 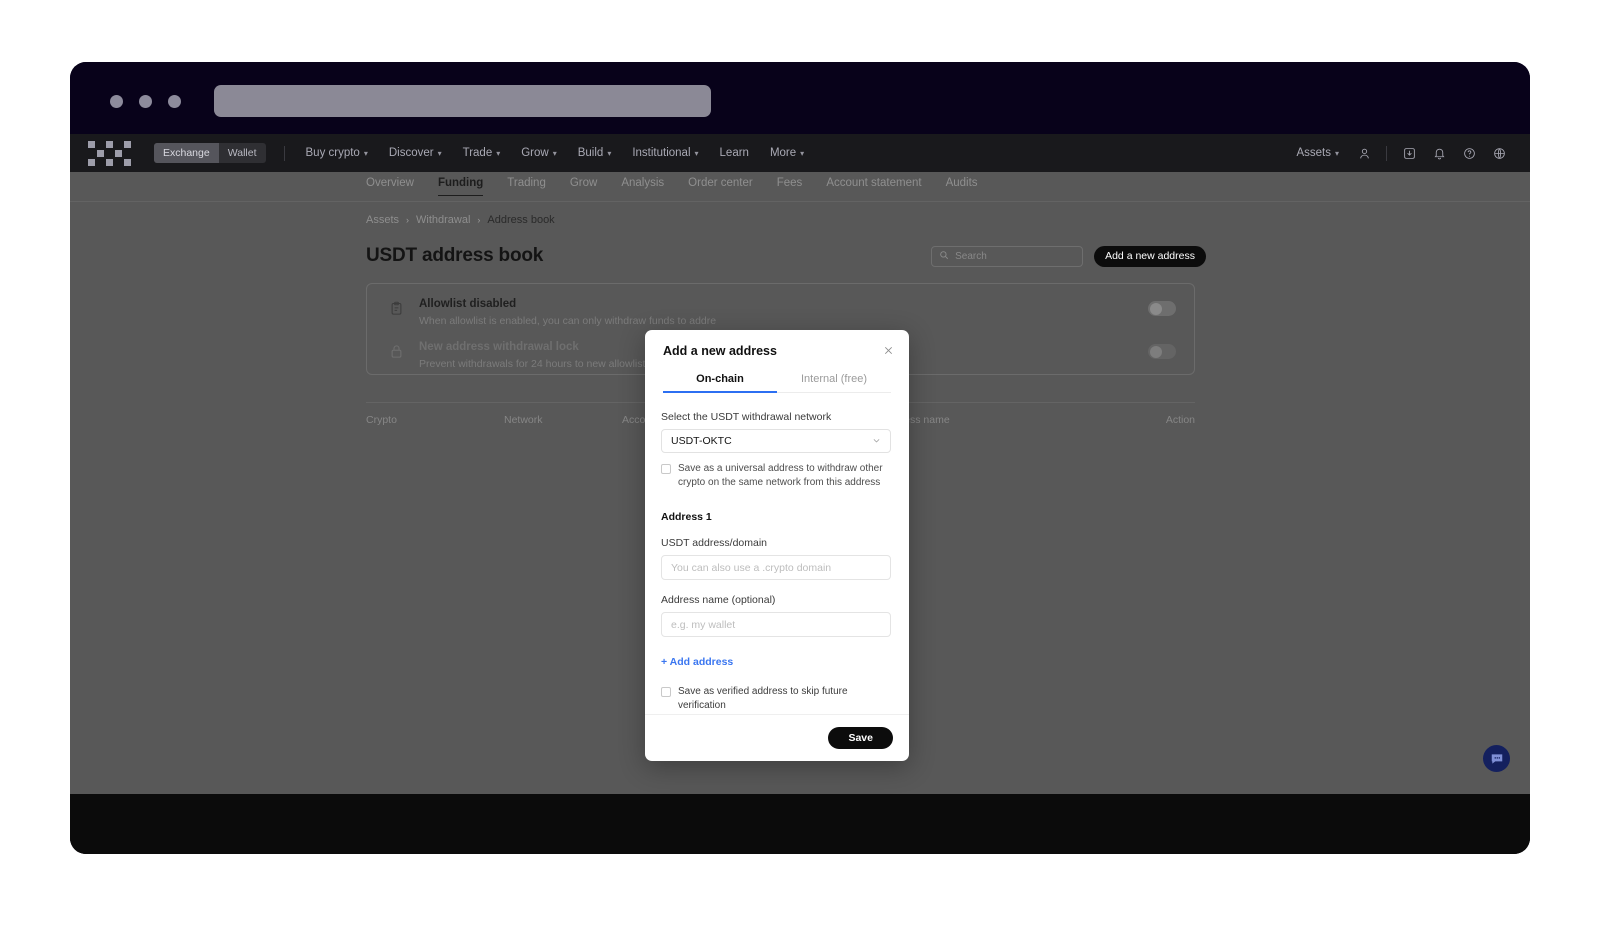 What do you see at coordinates (381, 420) in the screenshot?
I see `column-header-crypto: Crypto` at bounding box center [381, 420].